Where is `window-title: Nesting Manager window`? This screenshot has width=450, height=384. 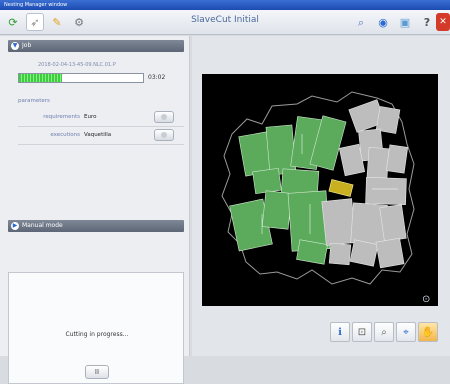 window-title: Nesting Manager window is located at coordinates (36, 5).